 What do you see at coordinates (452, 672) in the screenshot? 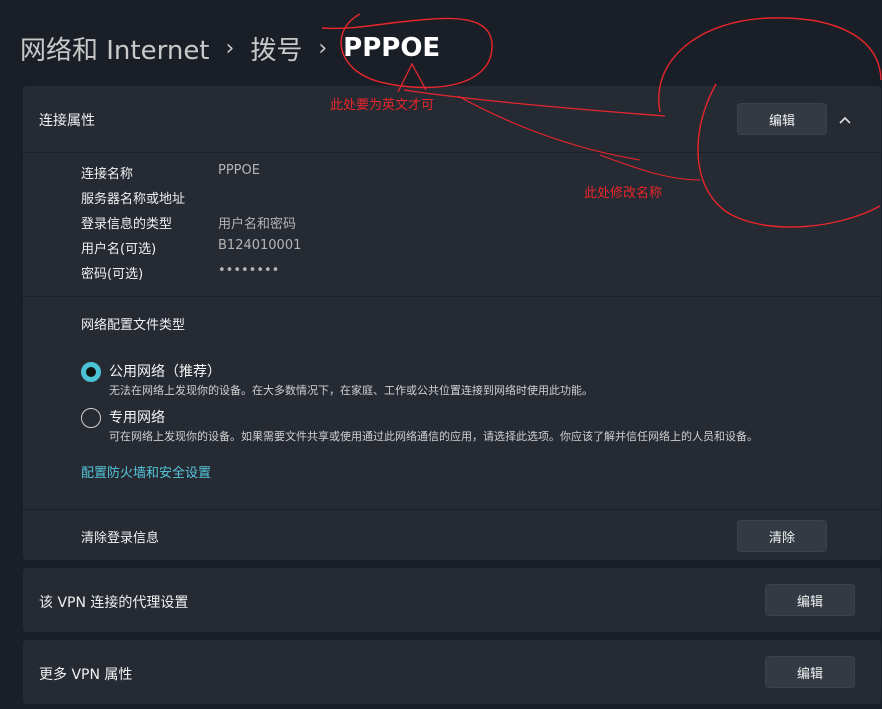
I see `more-vpn-properties-card: 更多 VPN 属性 编辑` at bounding box center [452, 672].